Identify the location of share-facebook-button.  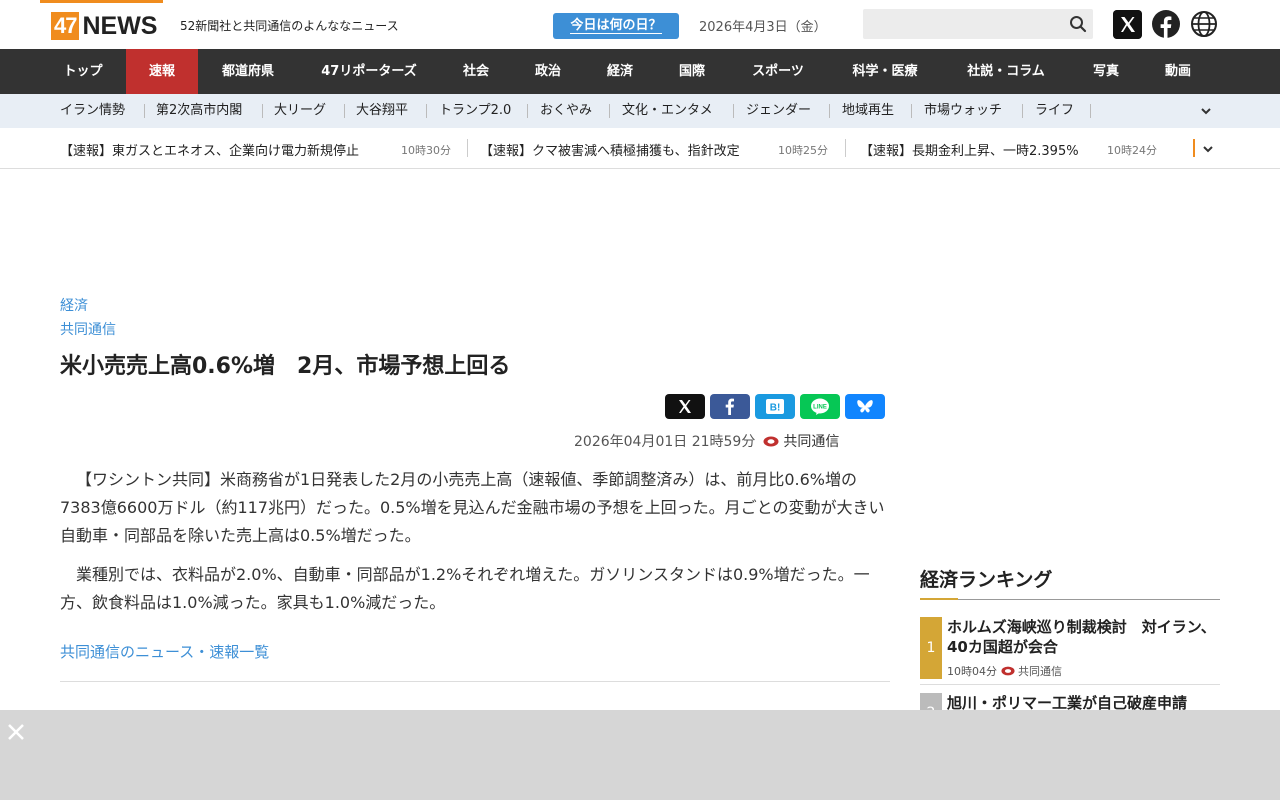
(730, 406).